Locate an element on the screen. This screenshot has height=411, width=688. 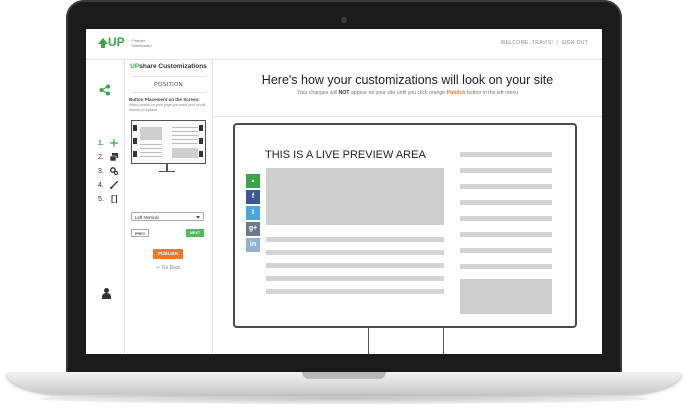
step-mobile: 5. is located at coordinates (108, 199).